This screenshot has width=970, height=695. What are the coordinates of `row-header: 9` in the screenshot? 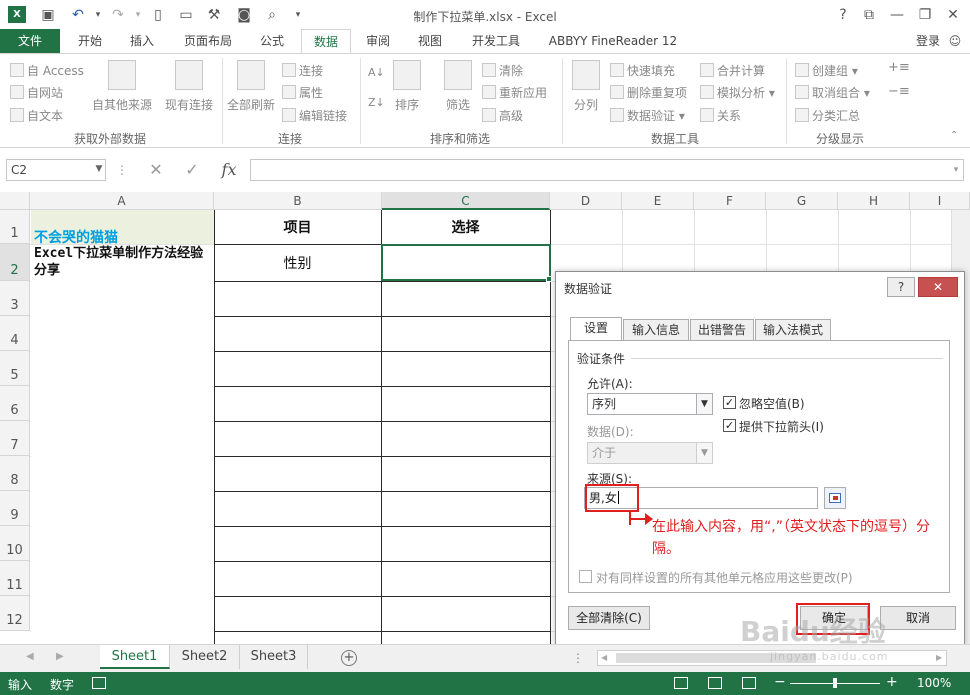 It's located at (15, 508).